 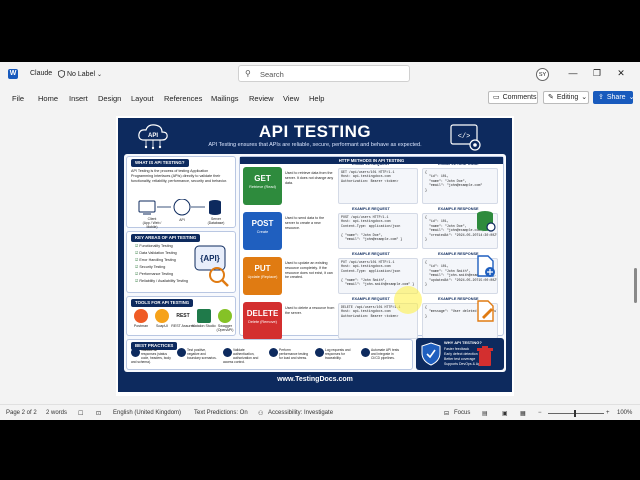 What do you see at coordinates (519, 97) in the screenshot?
I see `comments-label: Comments` at bounding box center [519, 97].